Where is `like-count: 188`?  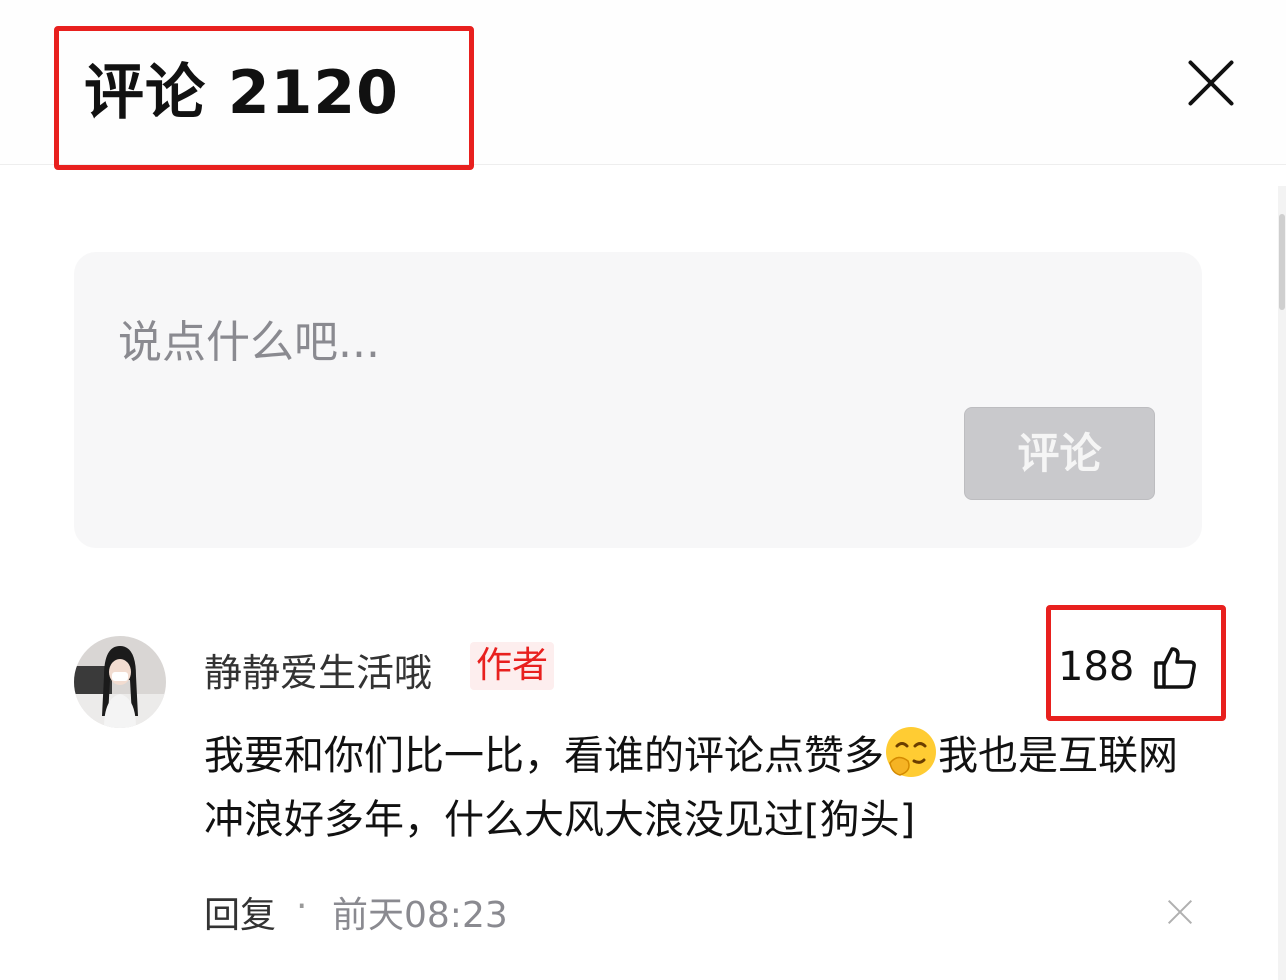 like-count: 188 is located at coordinates (1096, 667).